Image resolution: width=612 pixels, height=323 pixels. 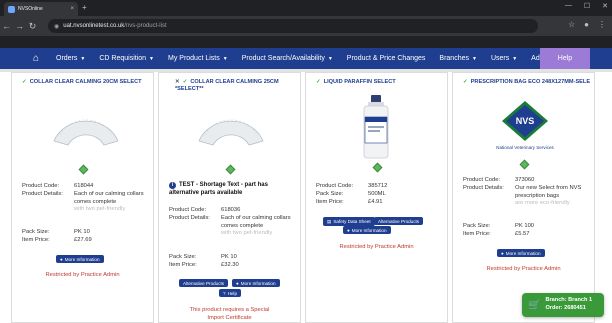 I want to click on branch-order-badge: 🛒 Branch: Branch 1 Order: 2680451, so click(x=563, y=305).